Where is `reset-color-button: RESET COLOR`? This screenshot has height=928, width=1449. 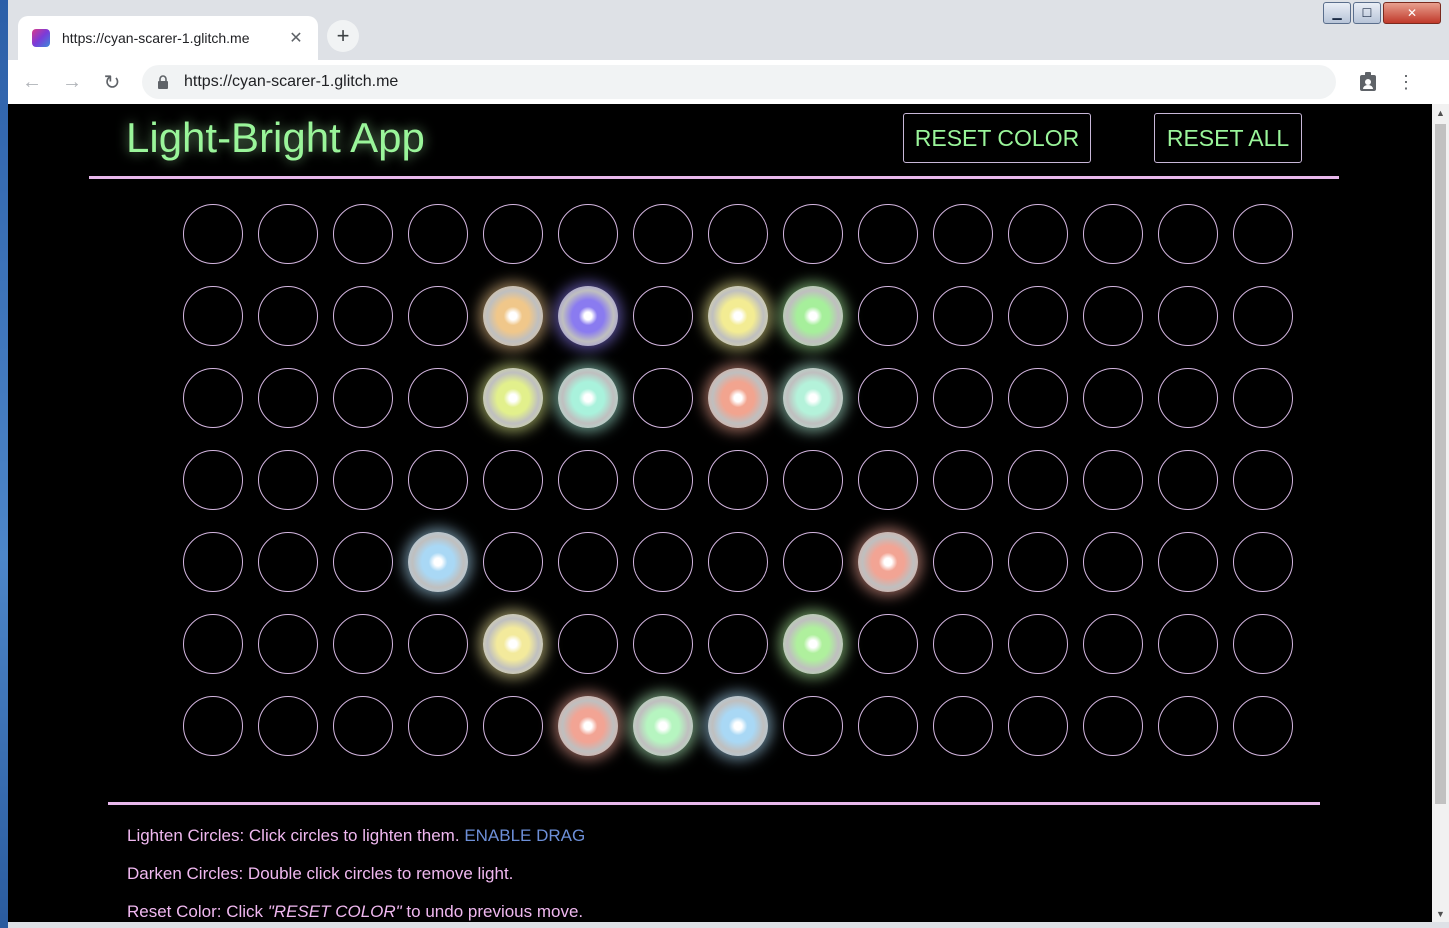 reset-color-button: RESET COLOR is located at coordinates (997, 138).